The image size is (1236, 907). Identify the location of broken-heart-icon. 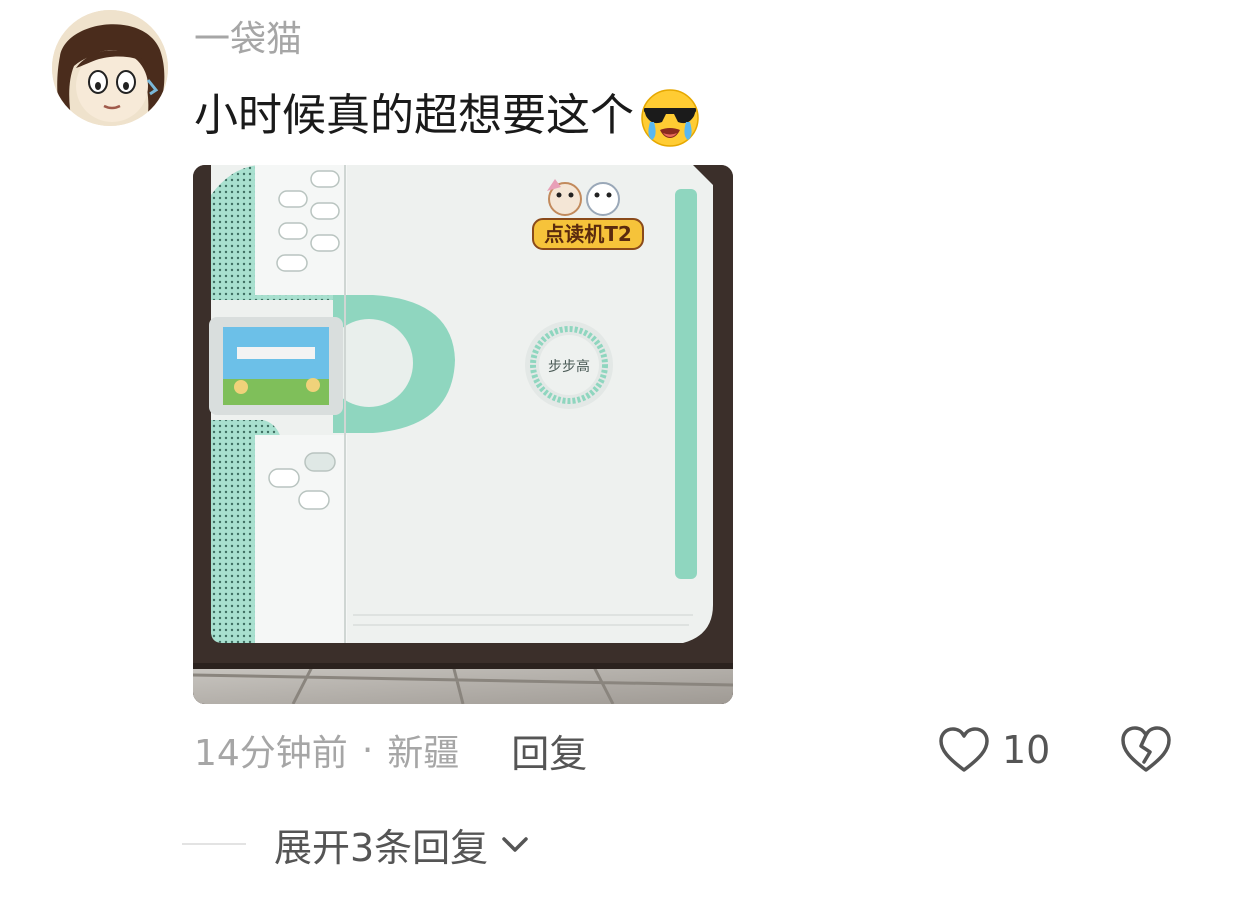
(1146, 749).